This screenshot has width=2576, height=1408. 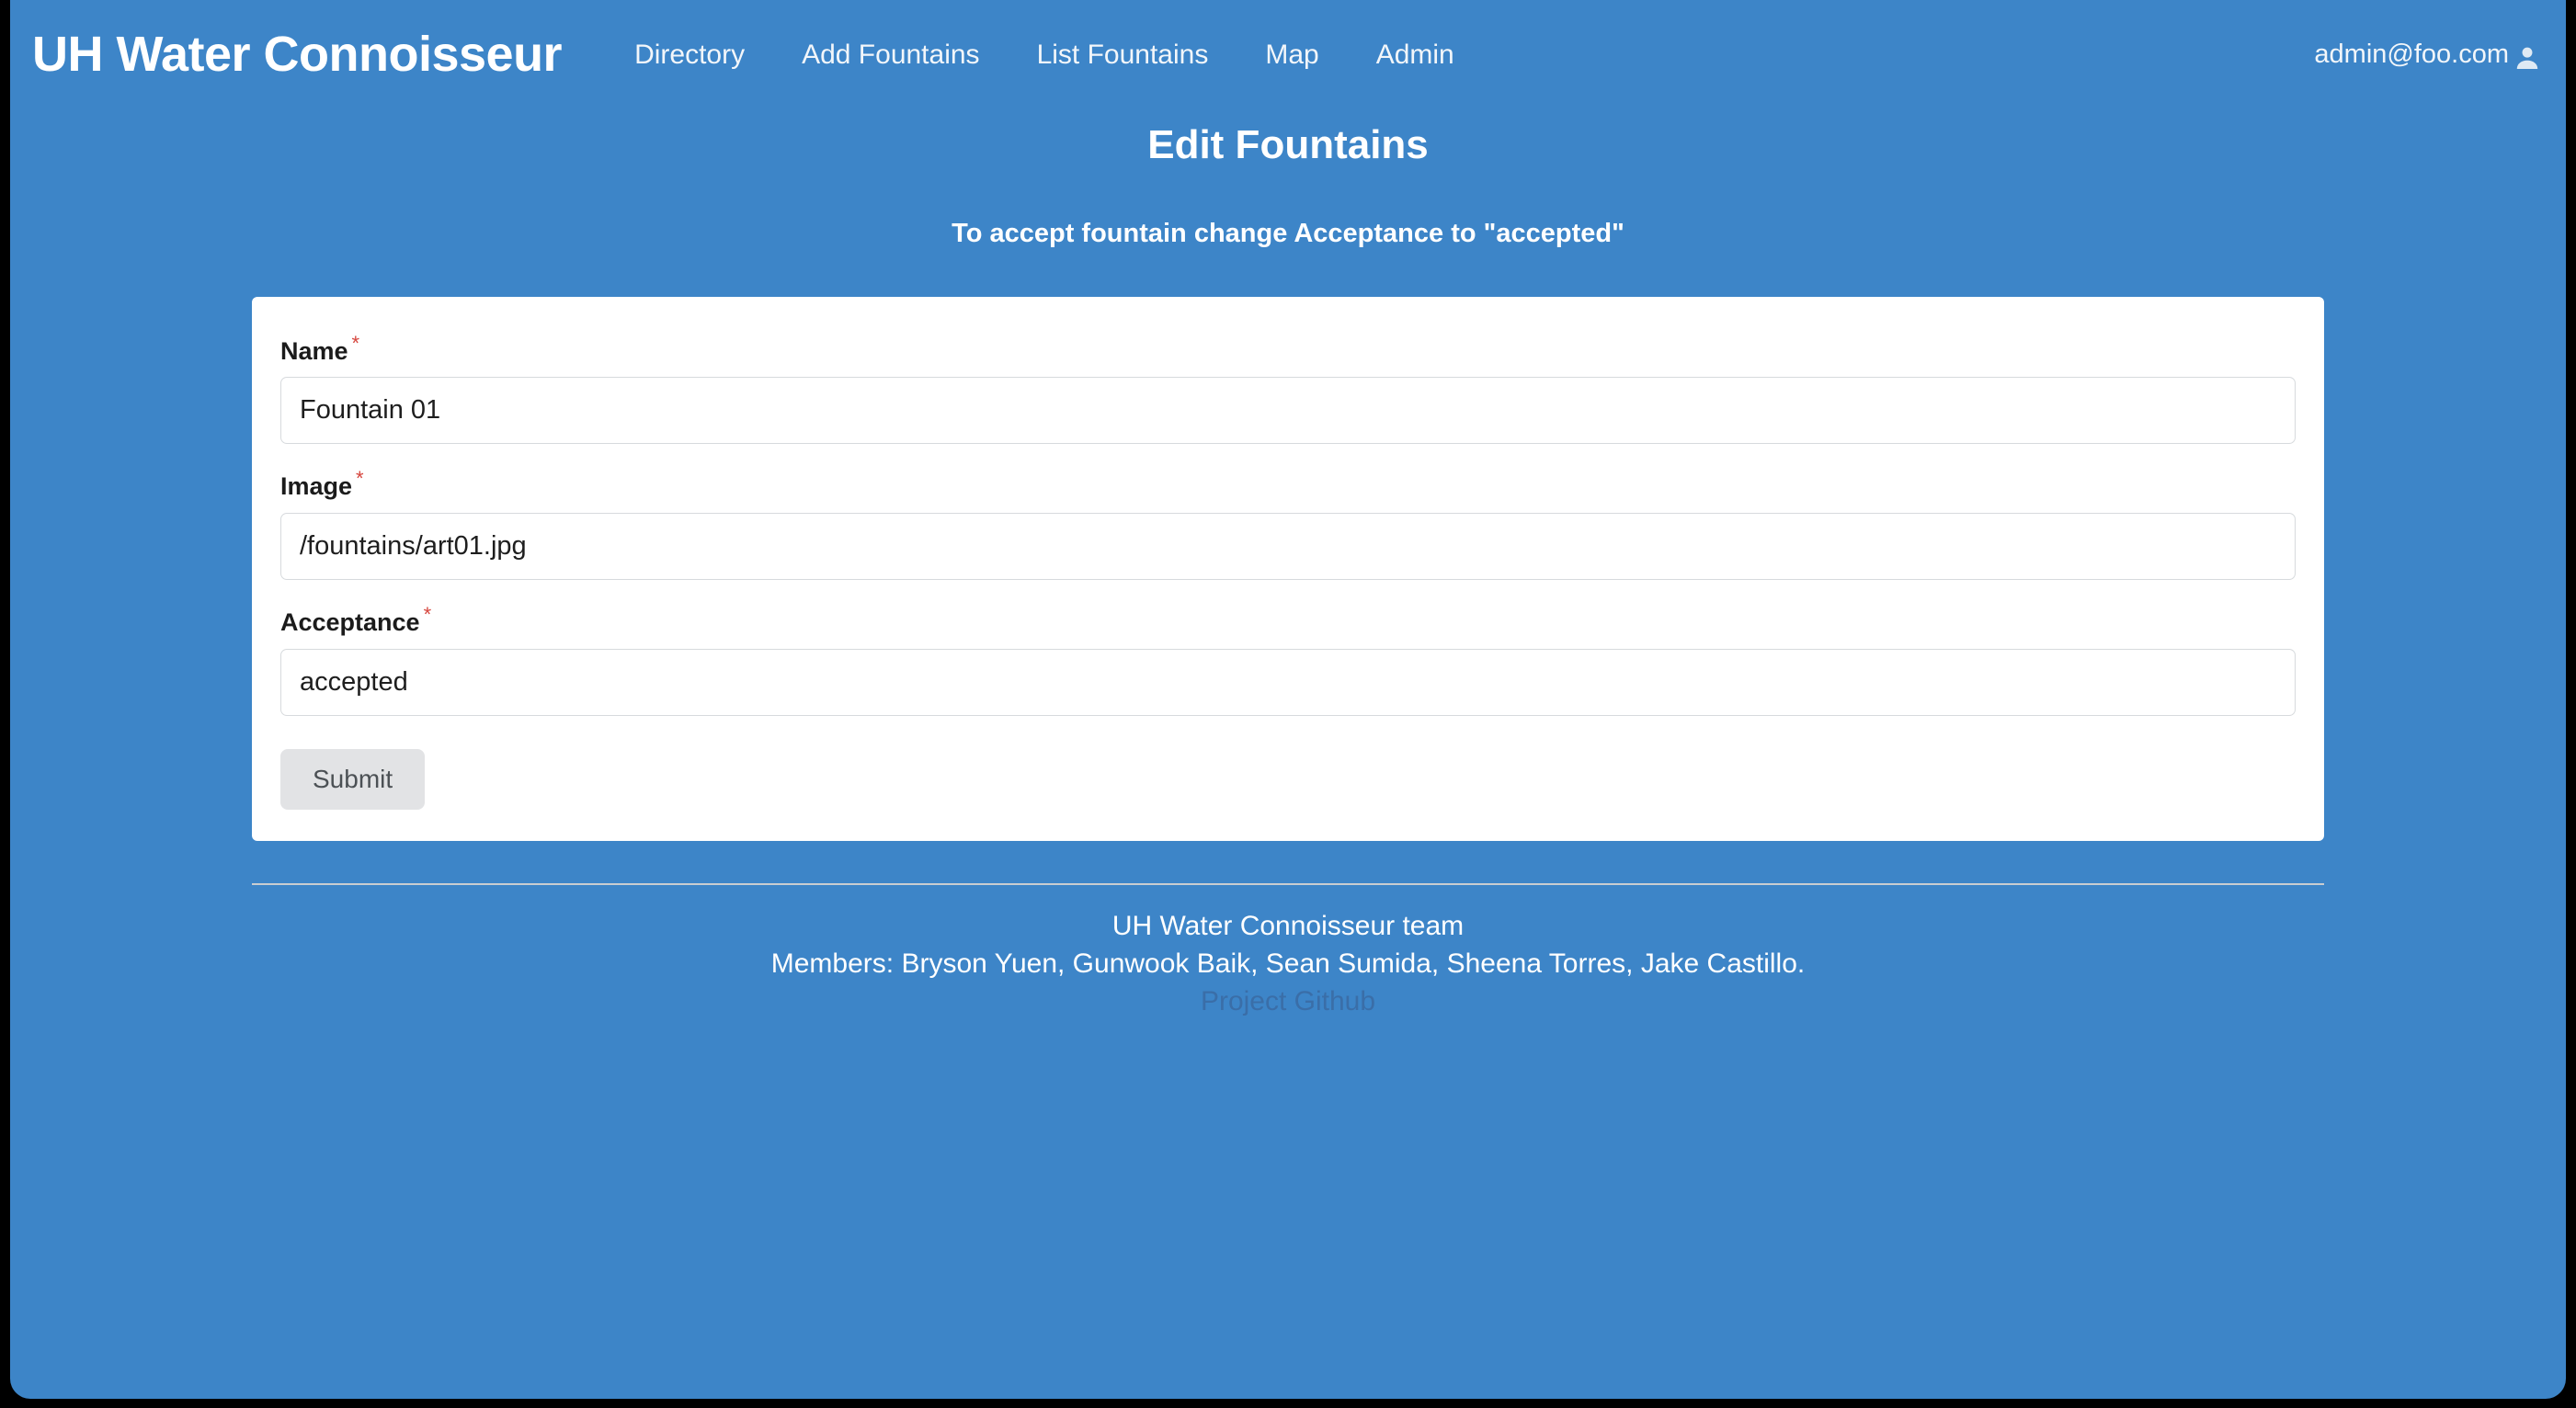 I want to click on field-label-name-text: Name, so click(x=314, y=351).